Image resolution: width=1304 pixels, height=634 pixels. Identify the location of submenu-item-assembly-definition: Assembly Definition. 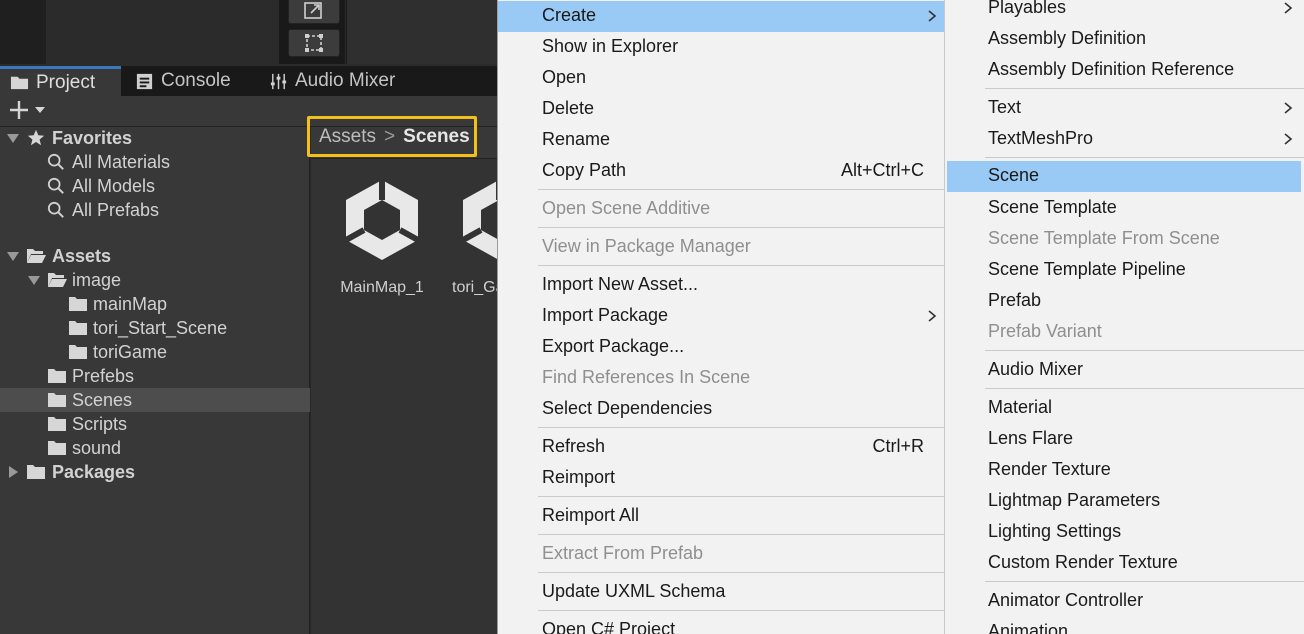
(1124, 39).